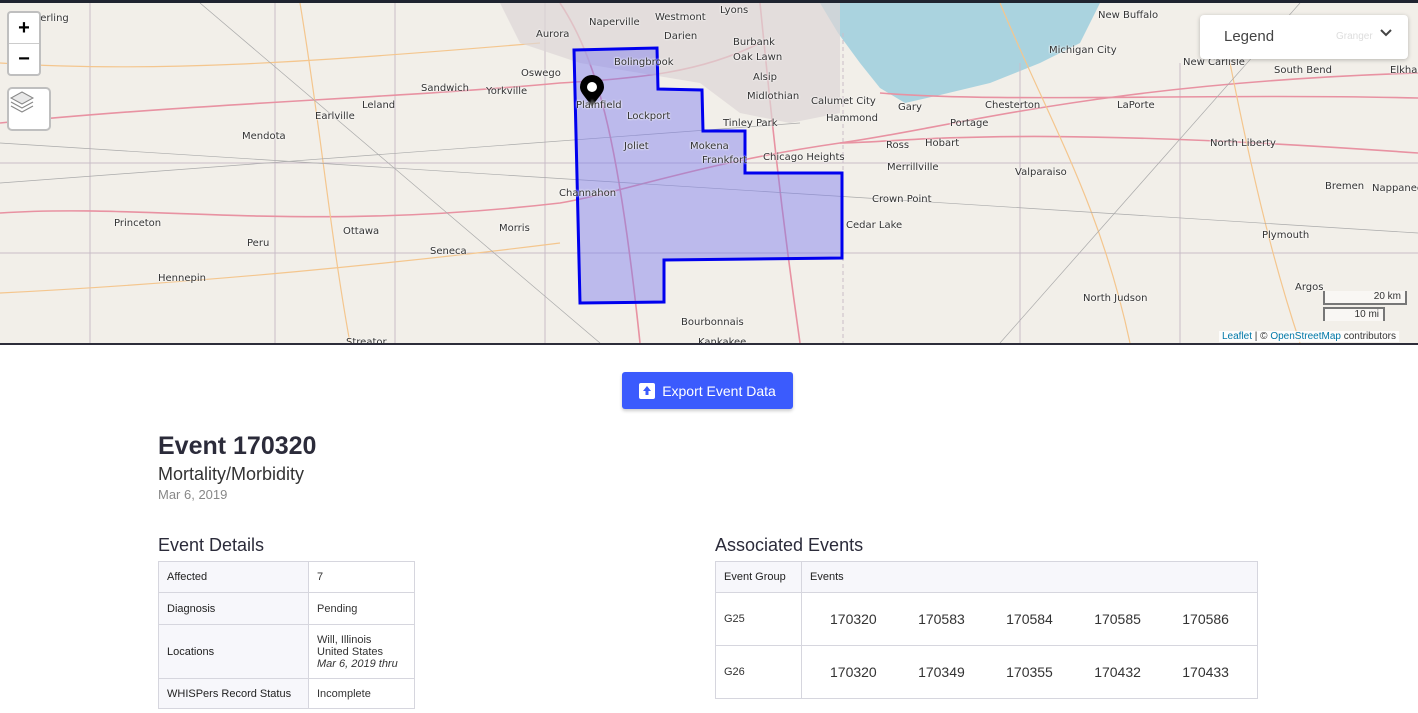  I want to click on table-row: WHISPers Record Status Incomplete, so click(286, 693).